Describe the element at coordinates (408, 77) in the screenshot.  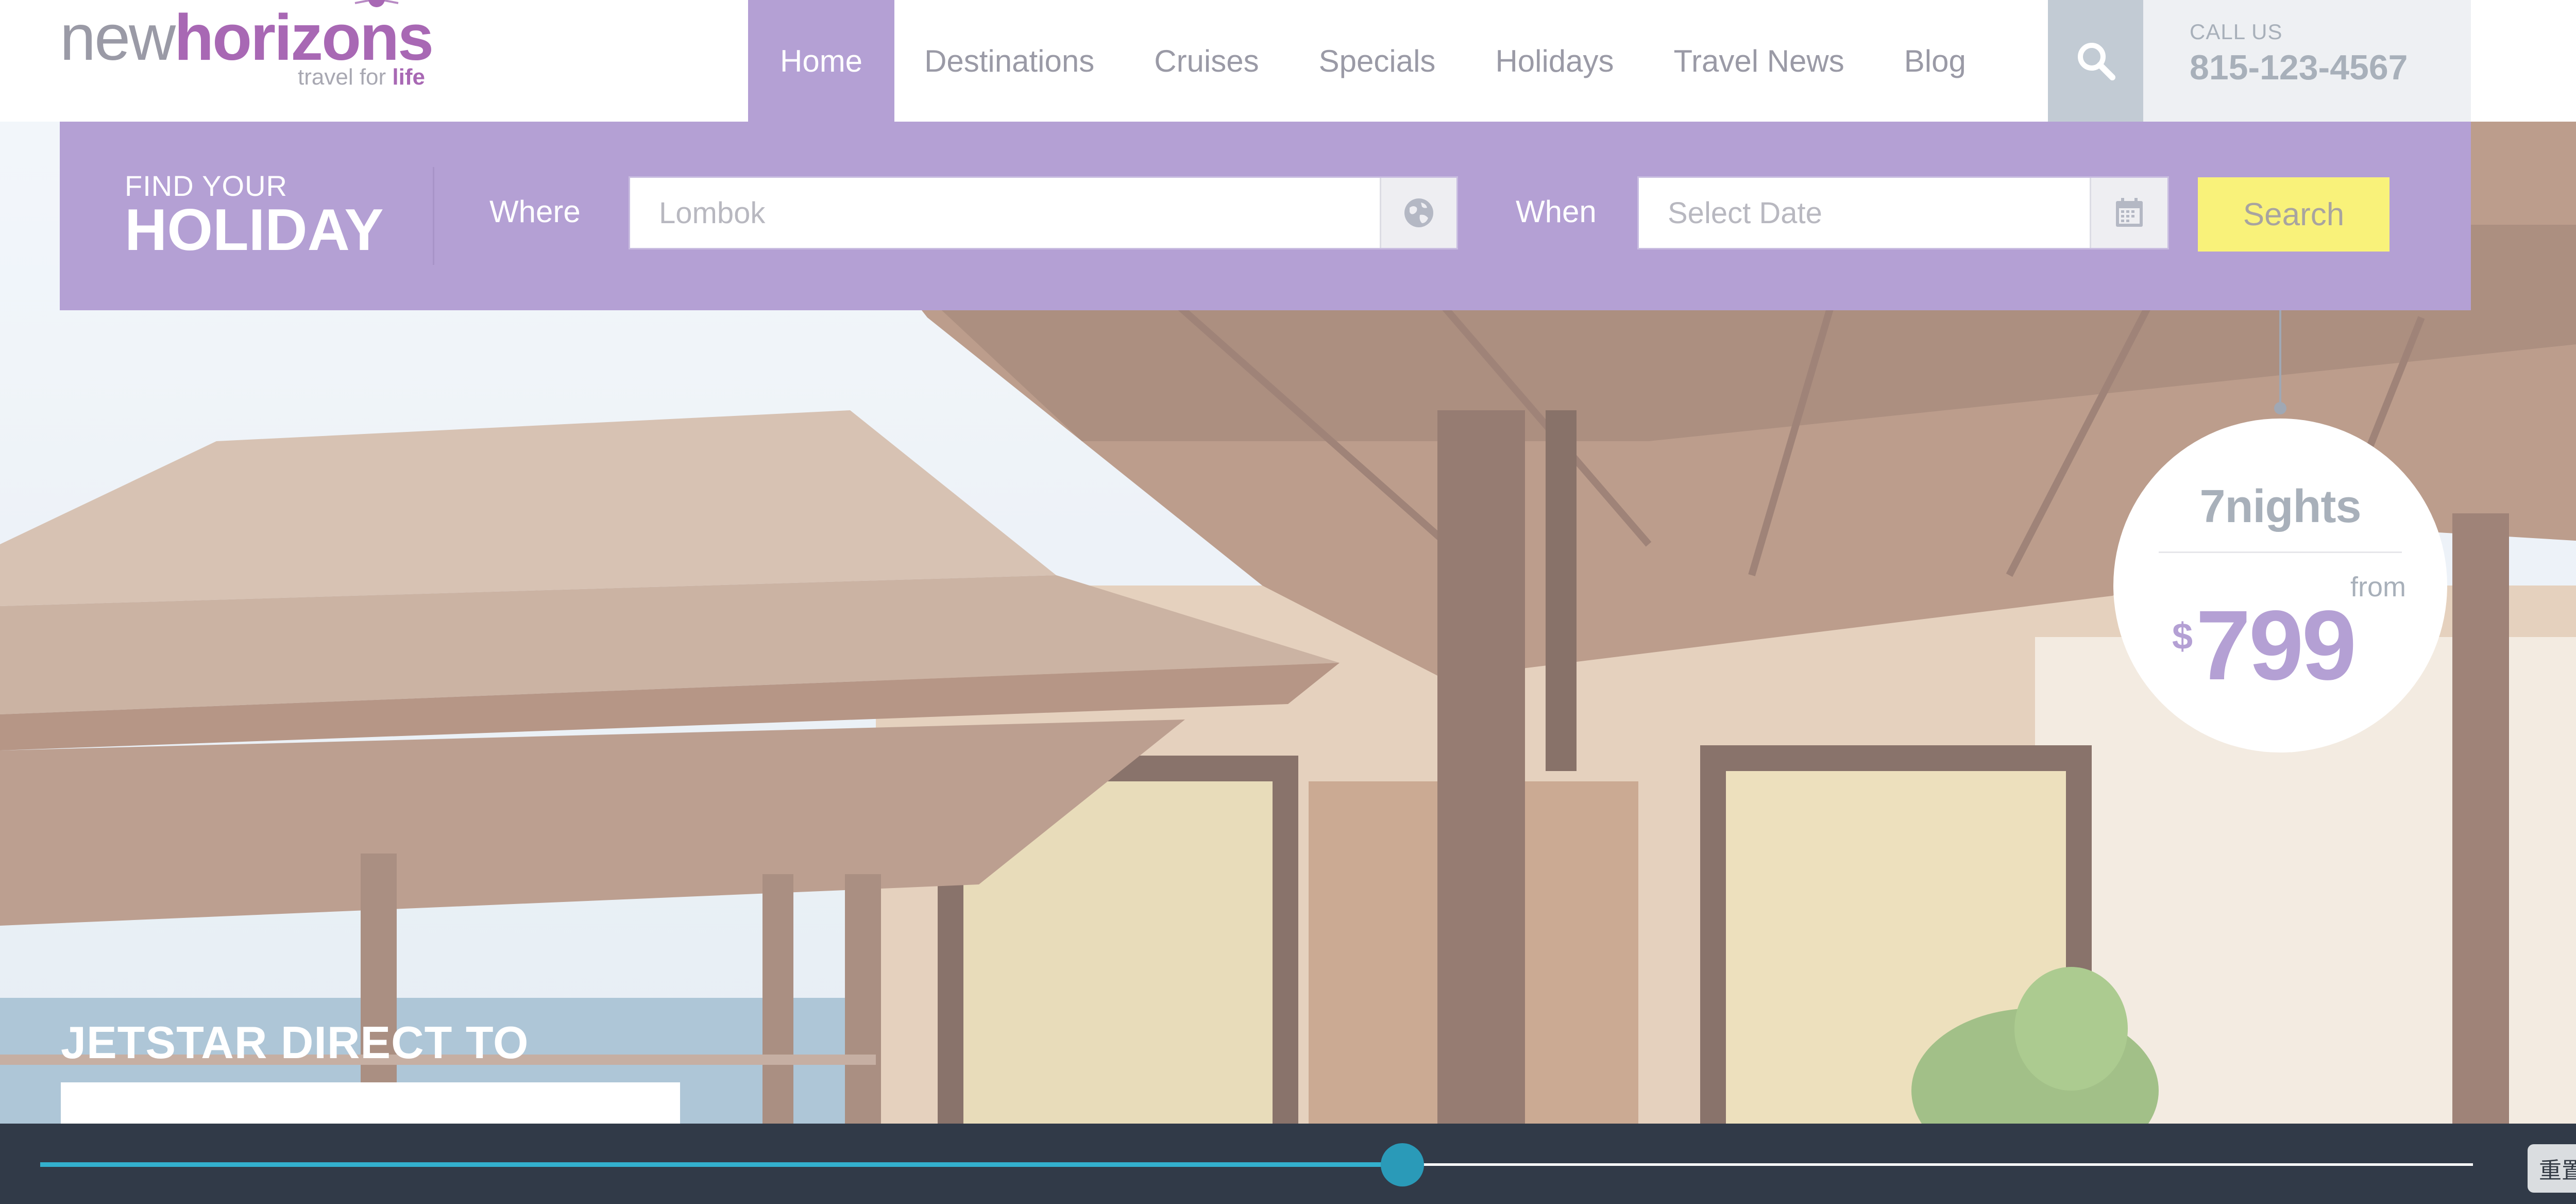
I see `tagline-part2: life` at that location.